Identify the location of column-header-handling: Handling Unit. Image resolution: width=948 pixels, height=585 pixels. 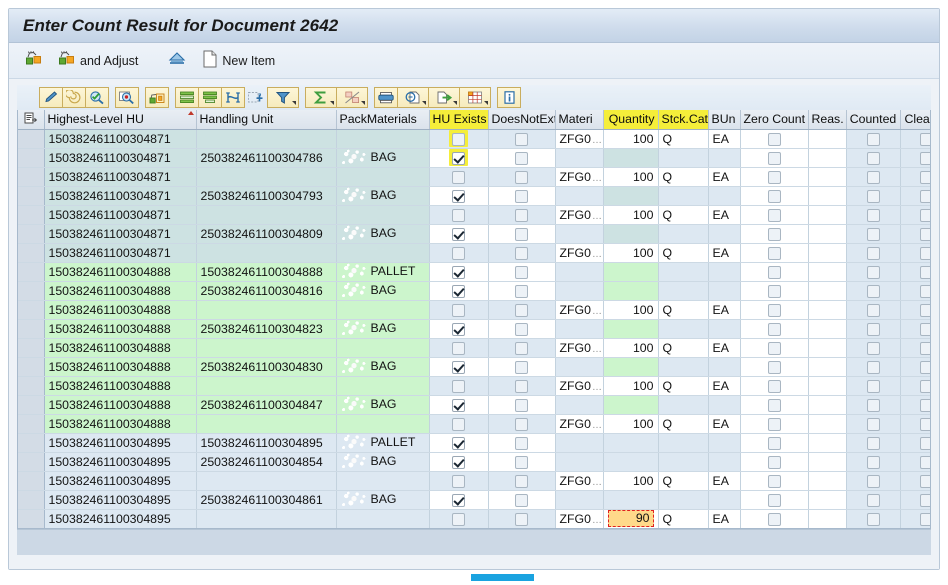
(266, 120).